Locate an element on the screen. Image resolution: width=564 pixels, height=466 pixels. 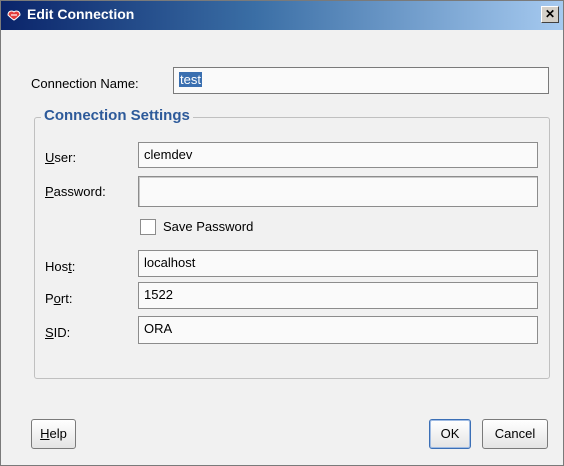
password-input is located at coordinates (338, 191).